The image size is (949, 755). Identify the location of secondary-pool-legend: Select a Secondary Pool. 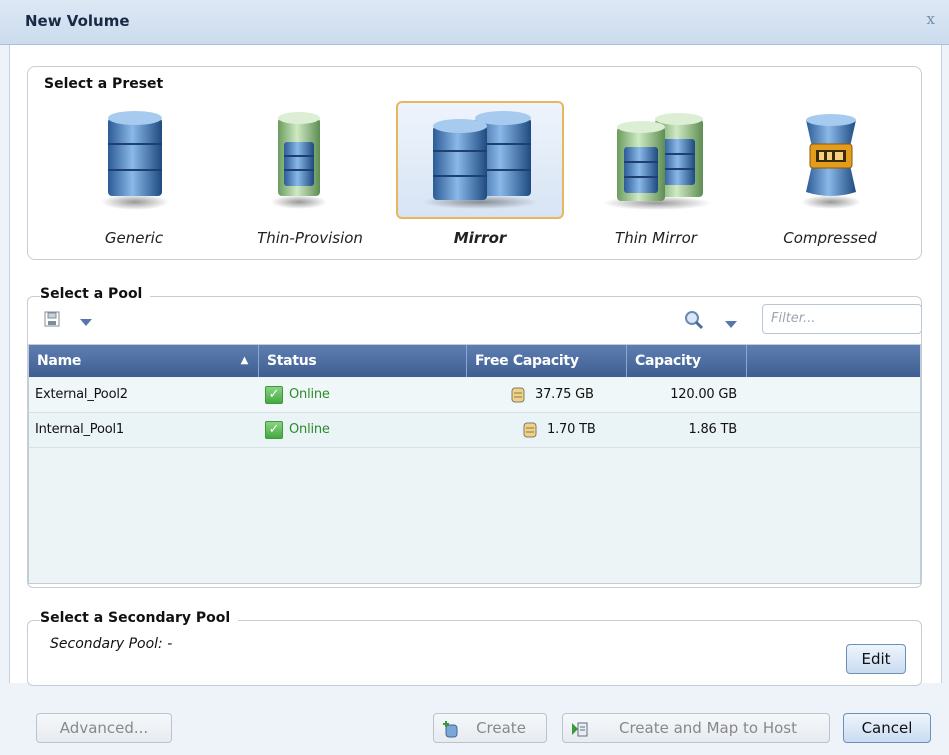
(139, 618).